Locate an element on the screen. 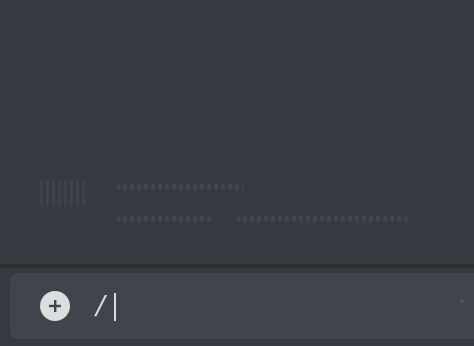  faded-avatar is located at coordinates (63, 193).